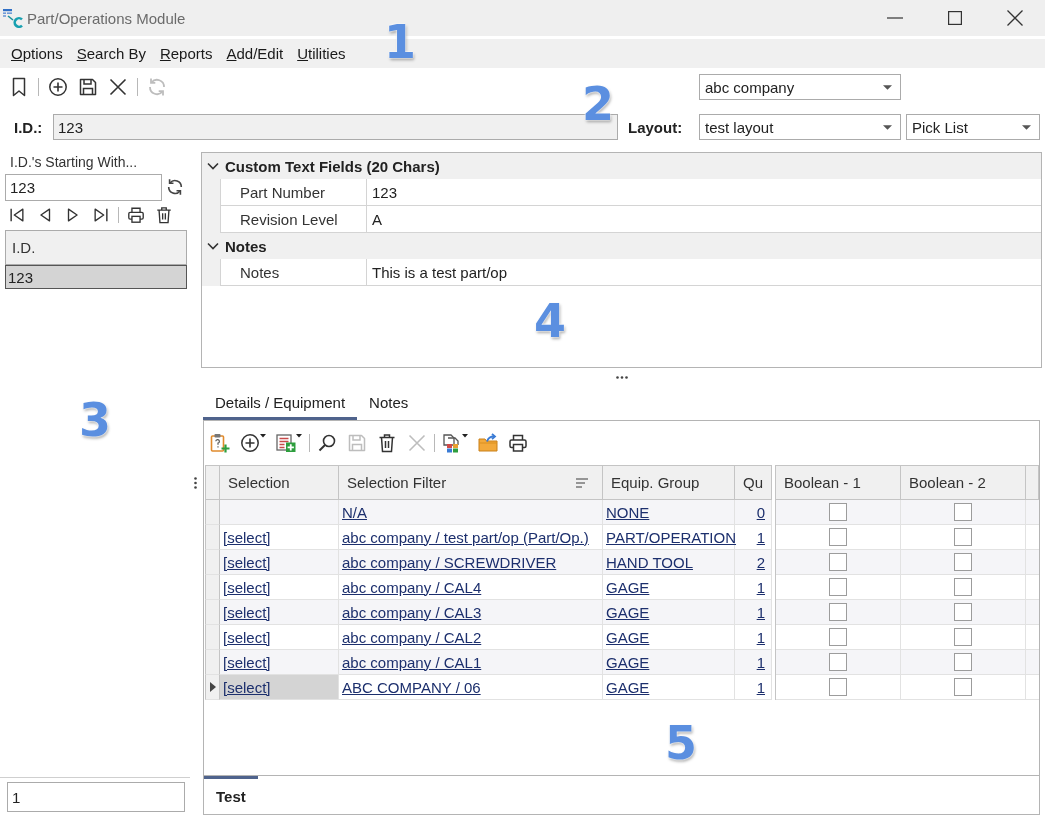  I want to click on first-record-icon, so click(17, 215).